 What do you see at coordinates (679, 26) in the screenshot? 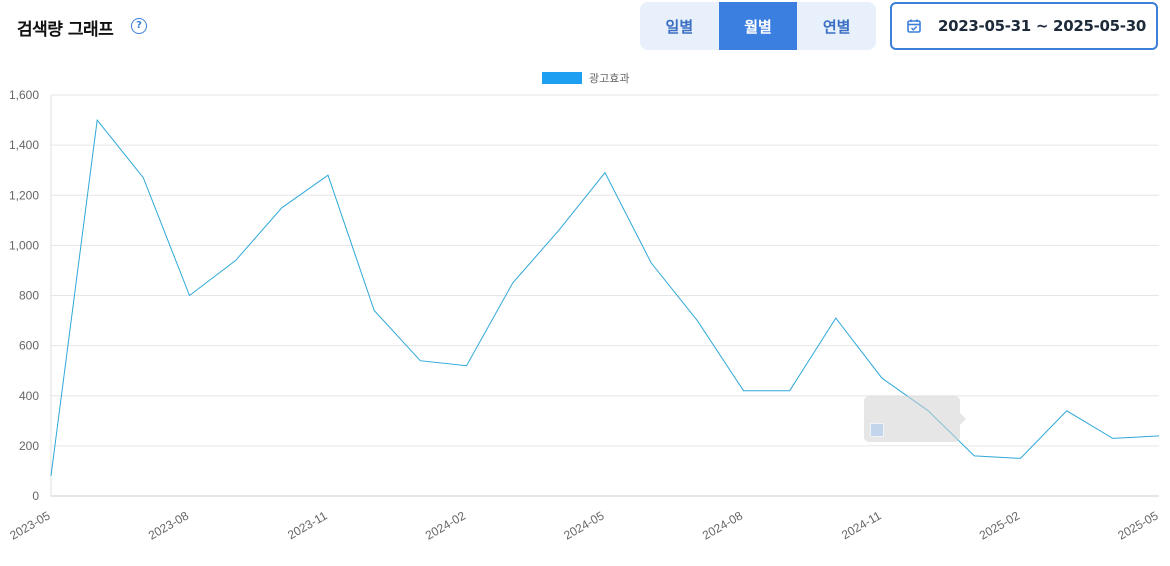
I see `period-daily-button: 일별` at bounding box center [679, 26].